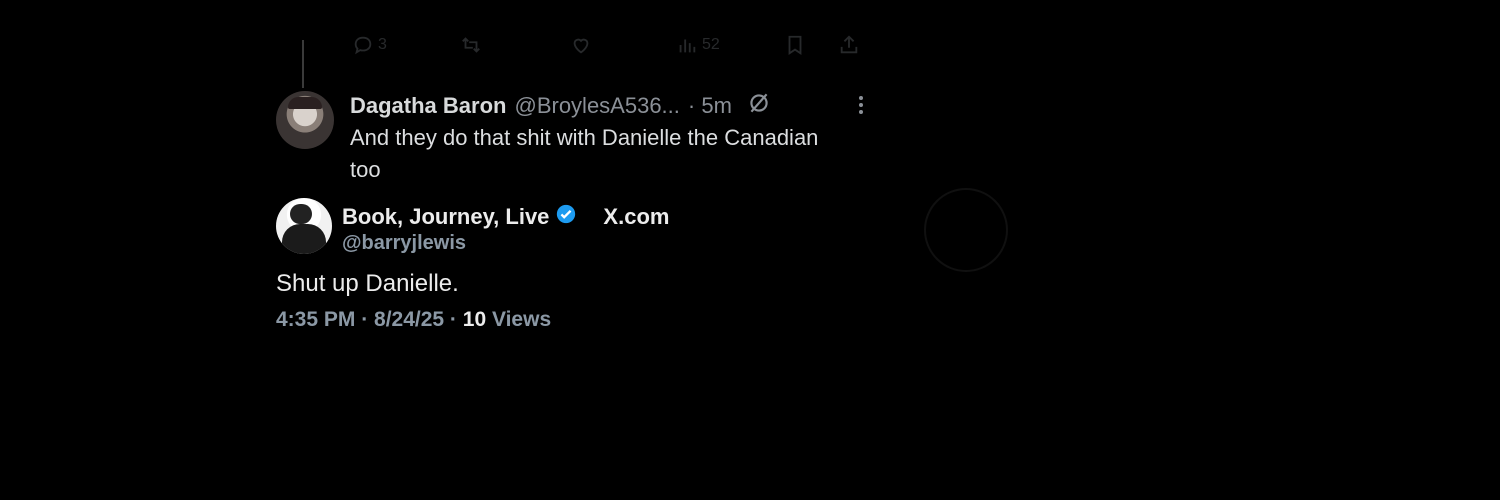  I want to click on like-action, so click(581, 45).